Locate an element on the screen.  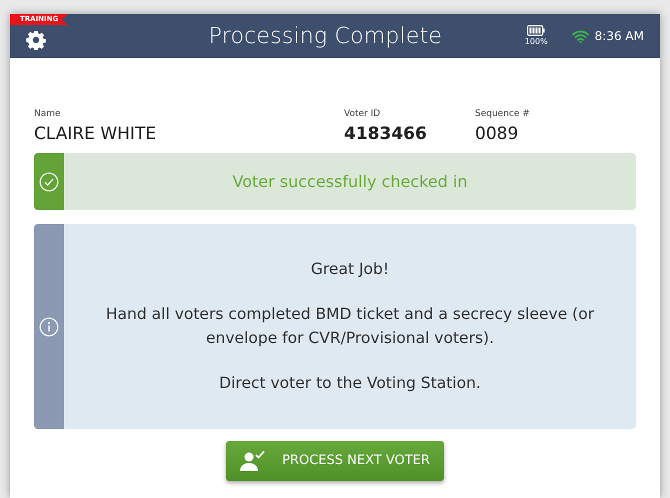
info-icon is located at coordinates (49, 326).